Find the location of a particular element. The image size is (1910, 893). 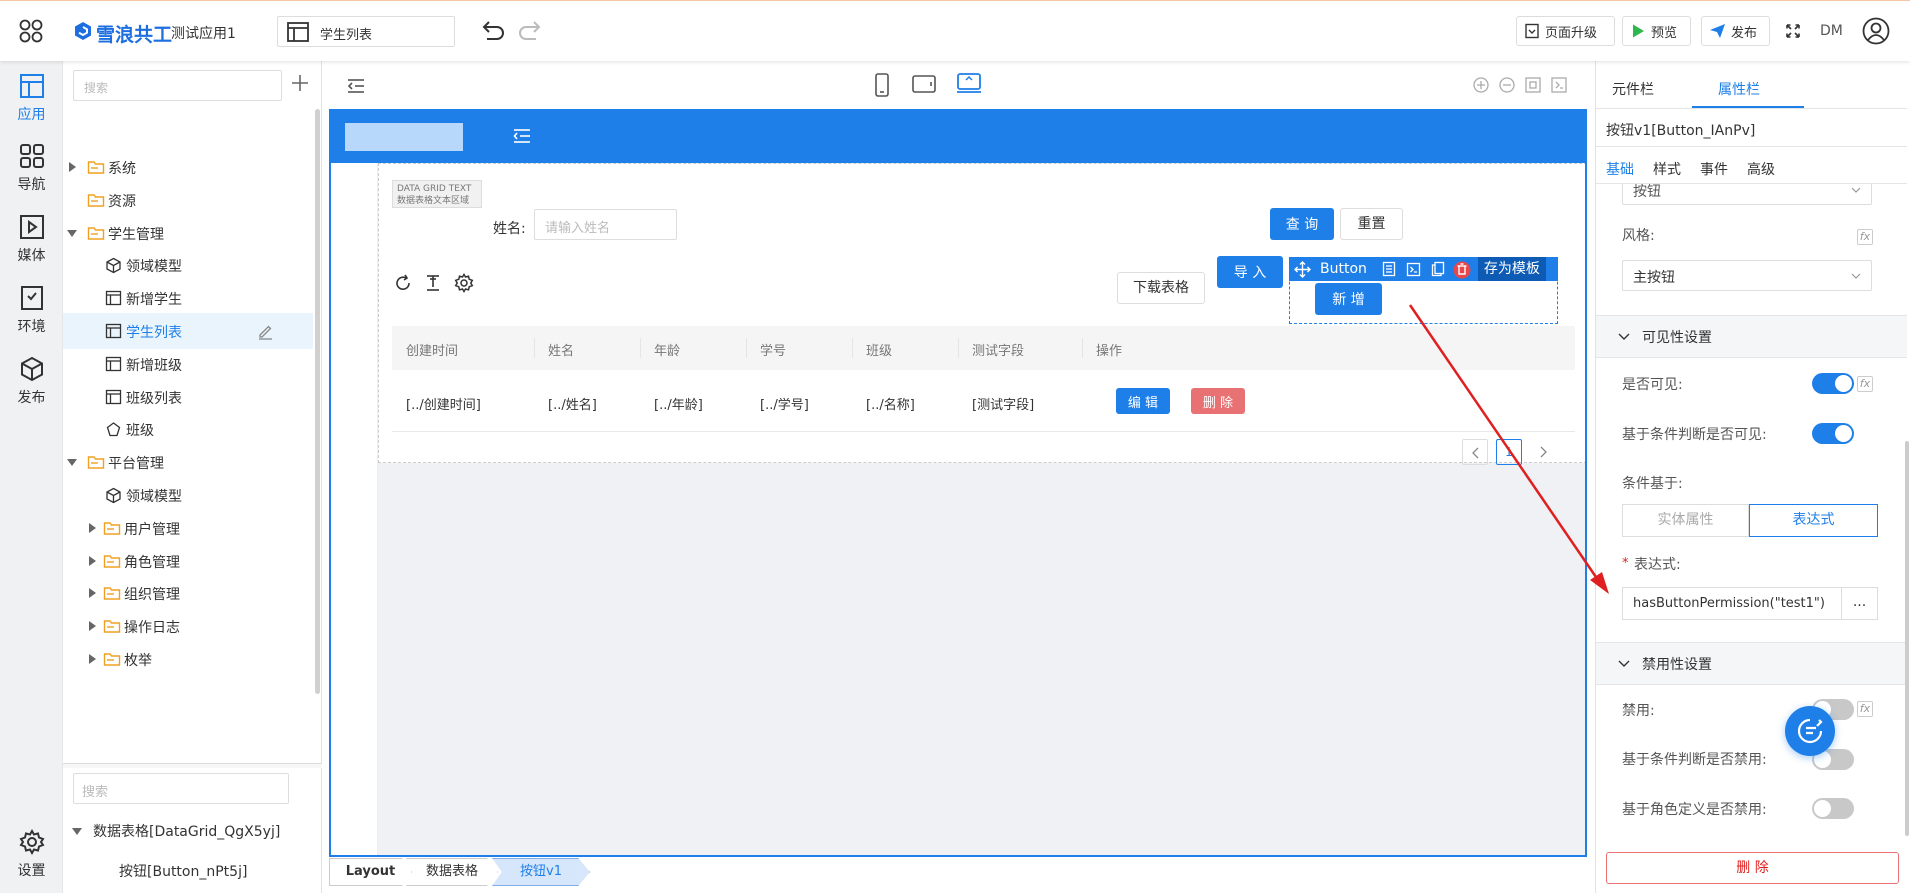

delete-component-button: 删 除 is located at coordinates (1752, 868).